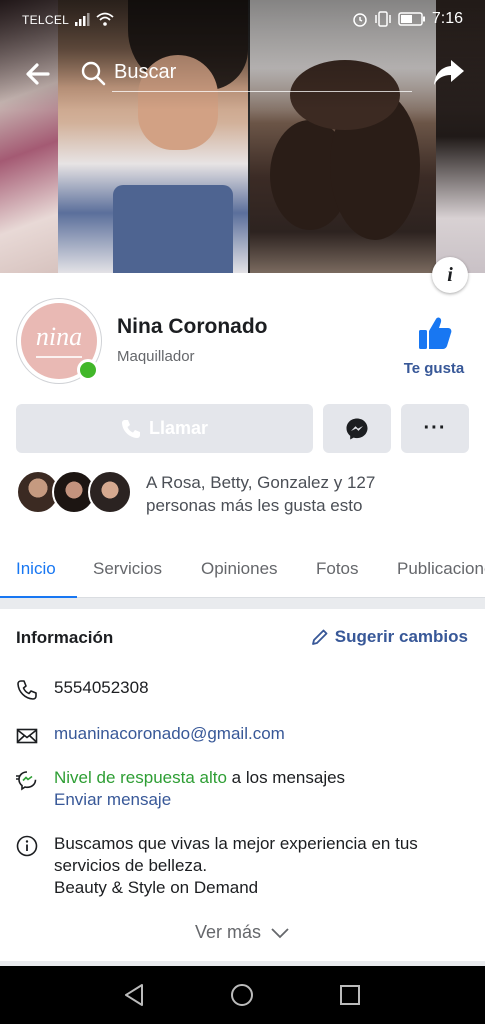  I want to click on vibrate-icon, so click(383, 19).